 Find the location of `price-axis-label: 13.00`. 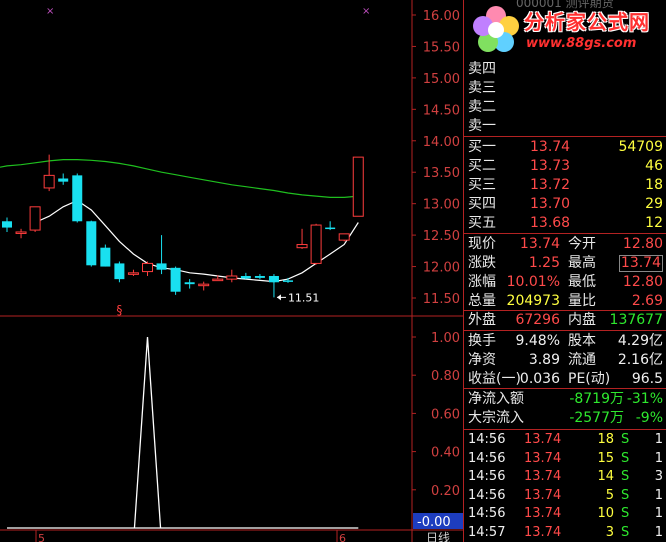

price-axis-label: 13.00 is located at coordinates (441, 205).